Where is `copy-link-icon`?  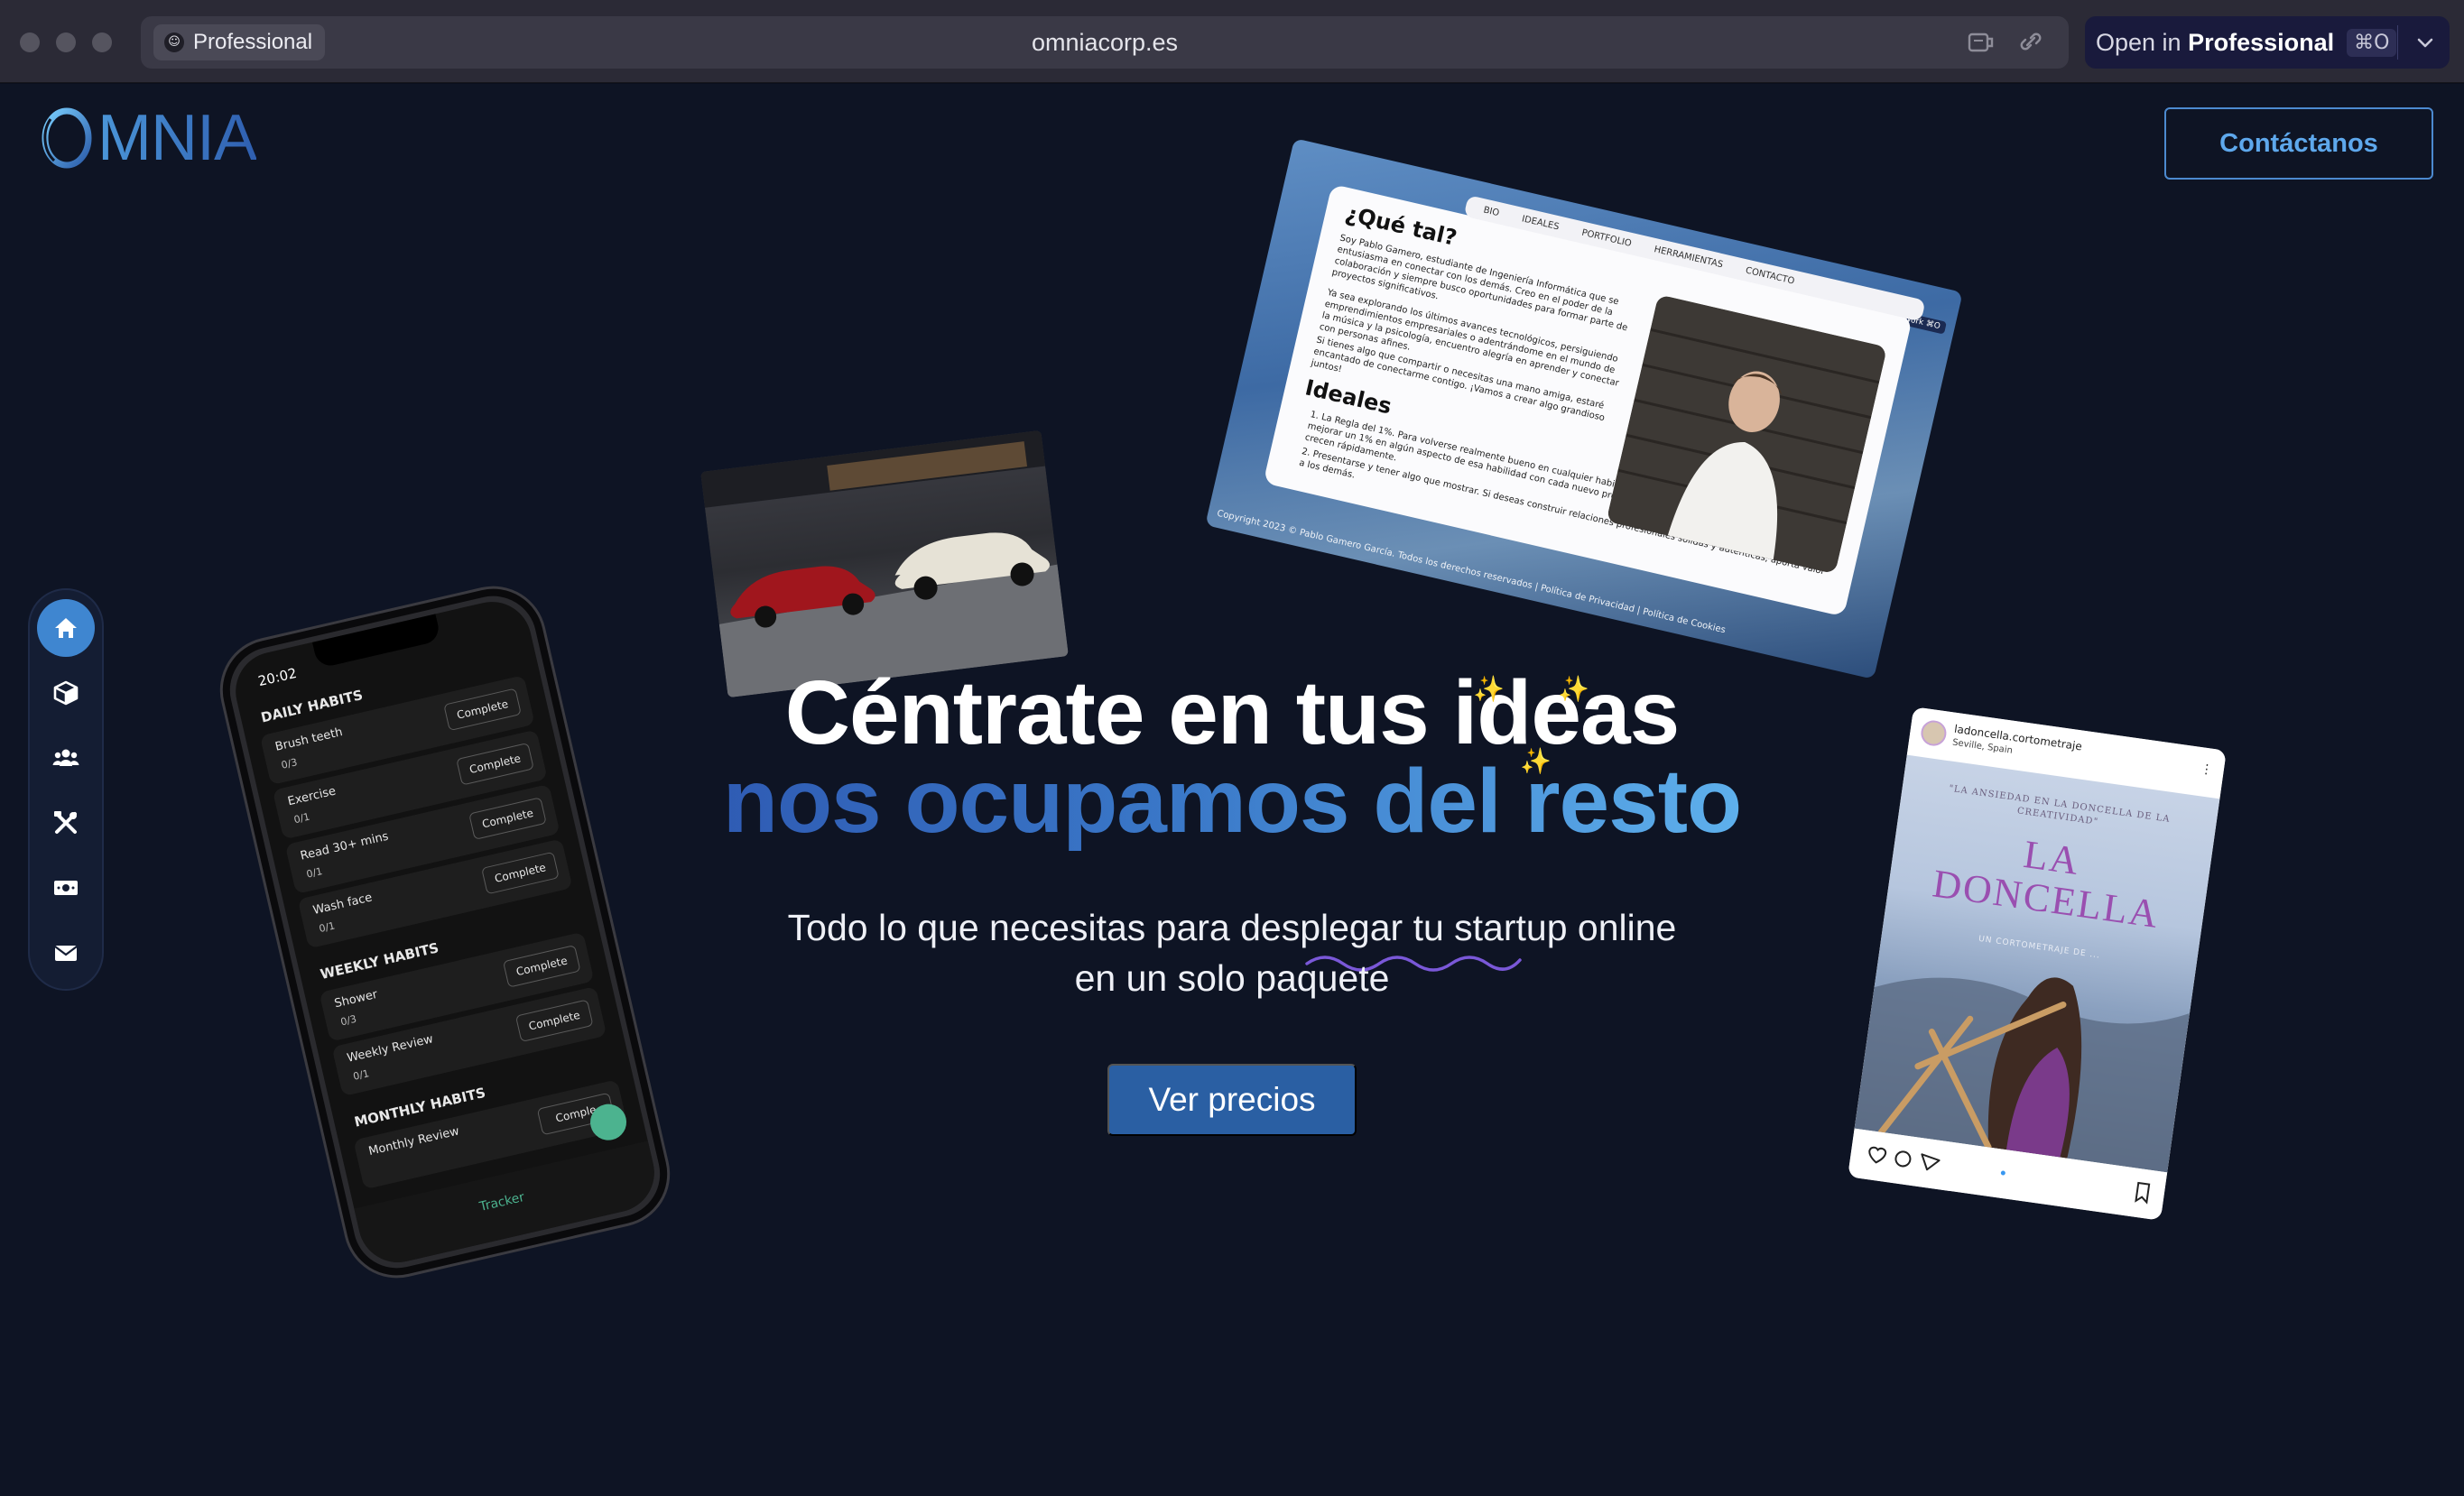 copy-link-icon is located at coordinates (2030, 43).